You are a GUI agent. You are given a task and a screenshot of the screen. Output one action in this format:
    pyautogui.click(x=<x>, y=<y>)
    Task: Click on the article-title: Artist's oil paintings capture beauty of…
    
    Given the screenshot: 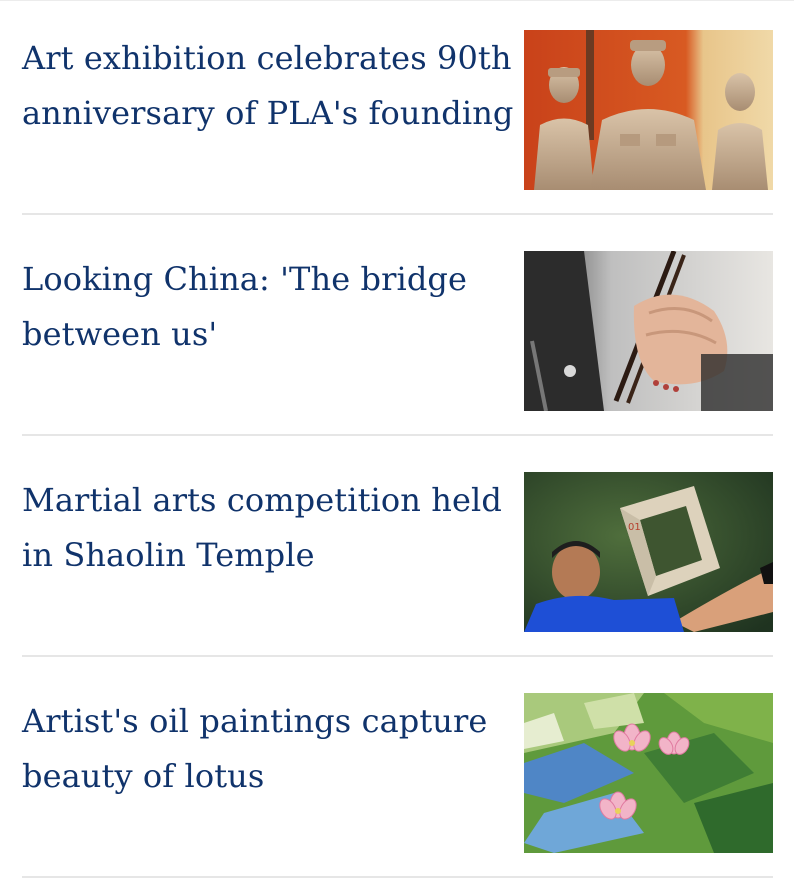 What is the action you would take?
    pyautogui.click(x=272, y=749)
    